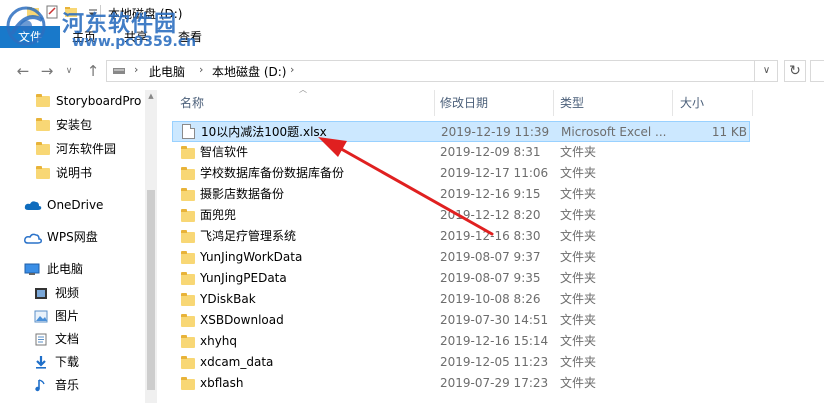  Describe the element at coordinates (67, 293) in the screenshot. I see `sidebar-item-label: 视频` at that location.